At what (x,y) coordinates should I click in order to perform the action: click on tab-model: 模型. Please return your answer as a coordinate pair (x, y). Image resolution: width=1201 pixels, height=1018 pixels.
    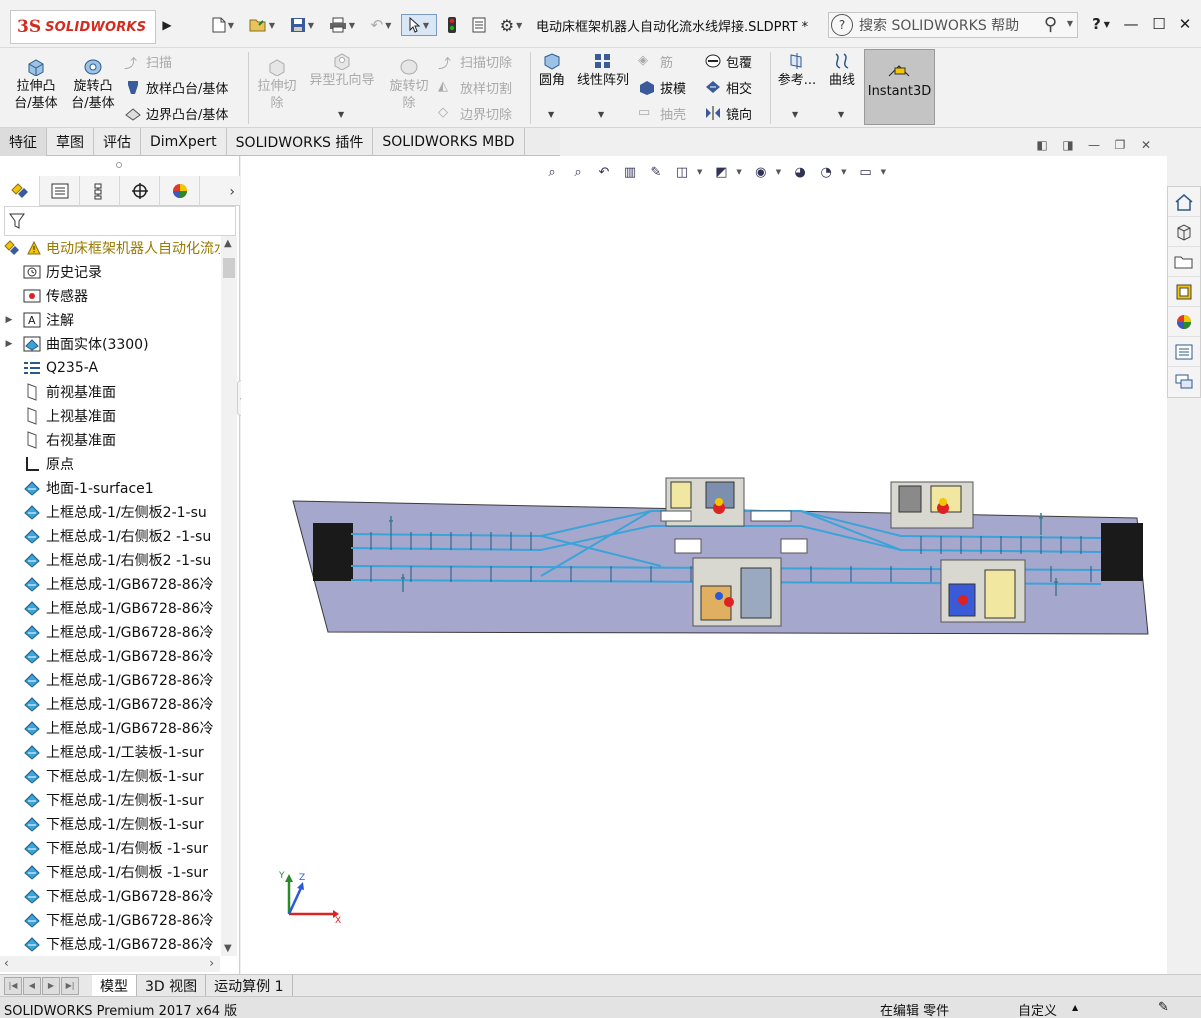
    Looking at the image, I should click on (114, 985).